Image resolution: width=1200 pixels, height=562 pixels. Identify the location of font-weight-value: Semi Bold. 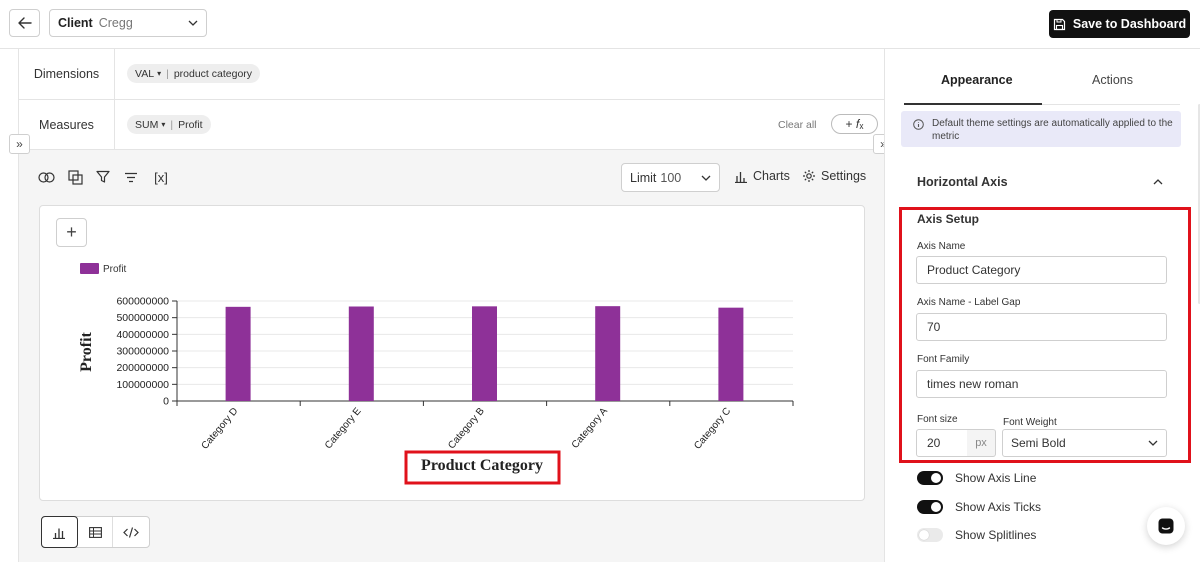
(1038, 443).